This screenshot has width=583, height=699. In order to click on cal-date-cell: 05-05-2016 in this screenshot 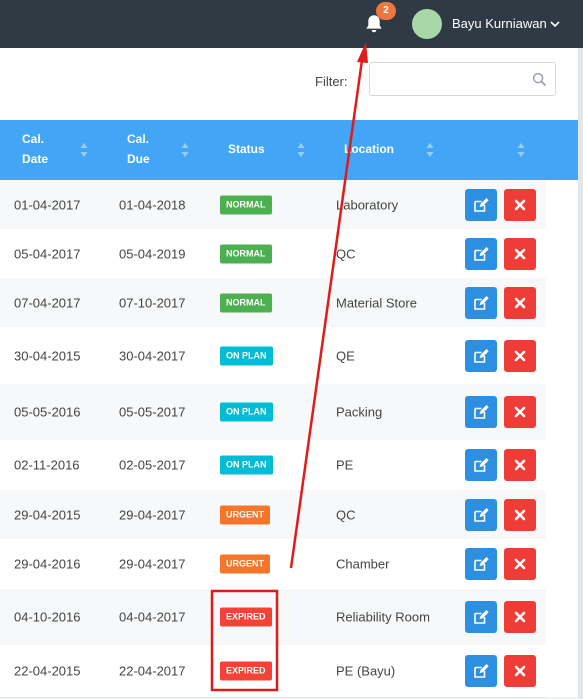, I will do `click(47, 412)`.